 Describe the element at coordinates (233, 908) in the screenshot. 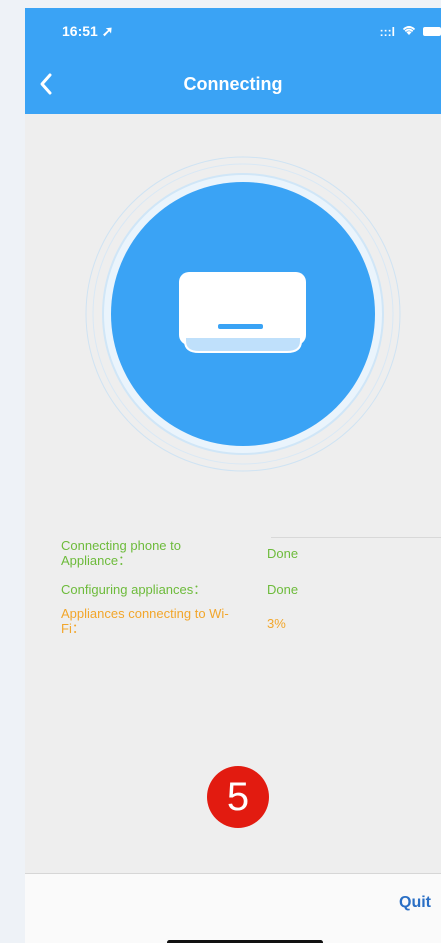

I see `bottom-bar: Quit` at that location.